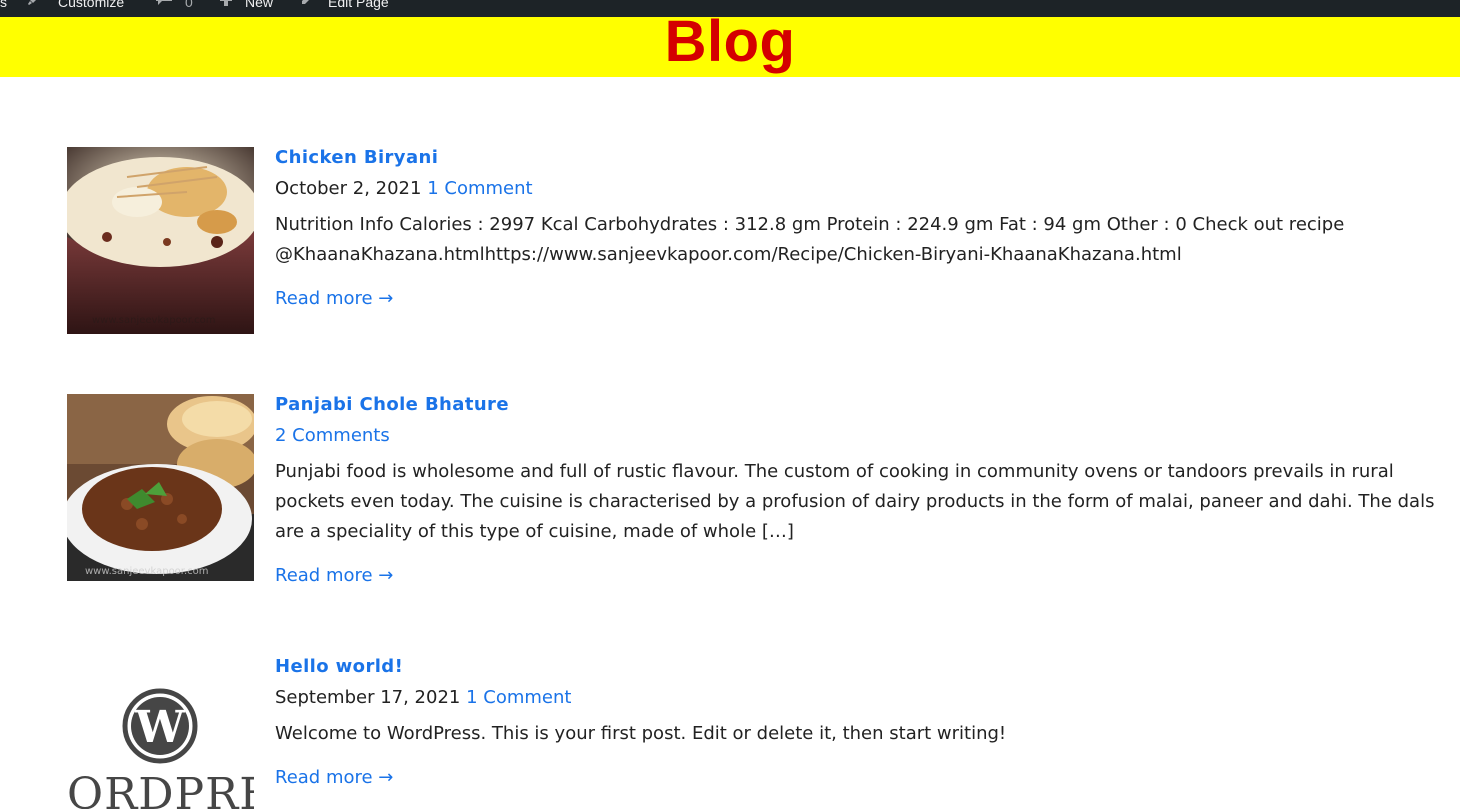 This screenshot has height=809, width=1460. What do you see at coordinates (865, 405) in the screenshot?
I see `post-title-link: Panjabi Chole Bhature` at bounding box center [865, 405].